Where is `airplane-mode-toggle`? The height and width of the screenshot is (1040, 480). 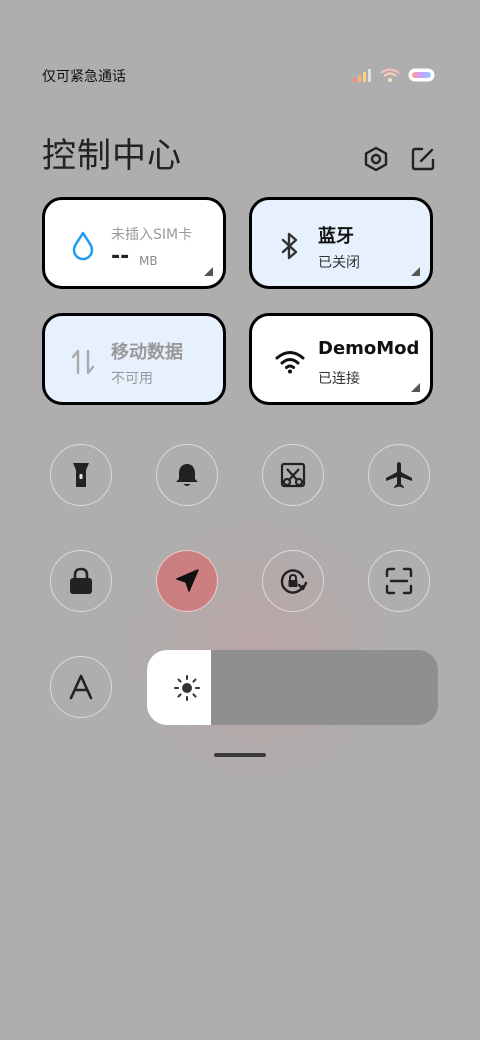 airplane-mode-toggle is located at coordinates (399, 475).